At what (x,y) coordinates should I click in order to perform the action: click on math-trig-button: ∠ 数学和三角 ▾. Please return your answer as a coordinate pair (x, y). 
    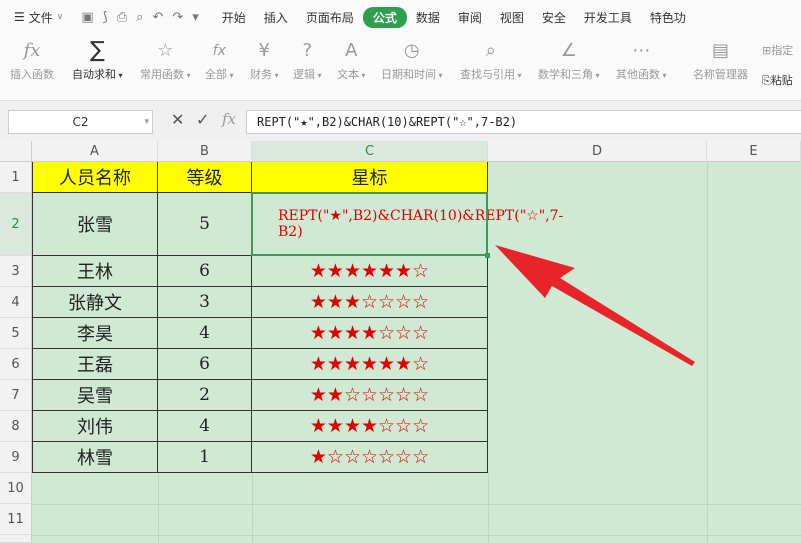
    Looking at the image, I should click on (569, 60).